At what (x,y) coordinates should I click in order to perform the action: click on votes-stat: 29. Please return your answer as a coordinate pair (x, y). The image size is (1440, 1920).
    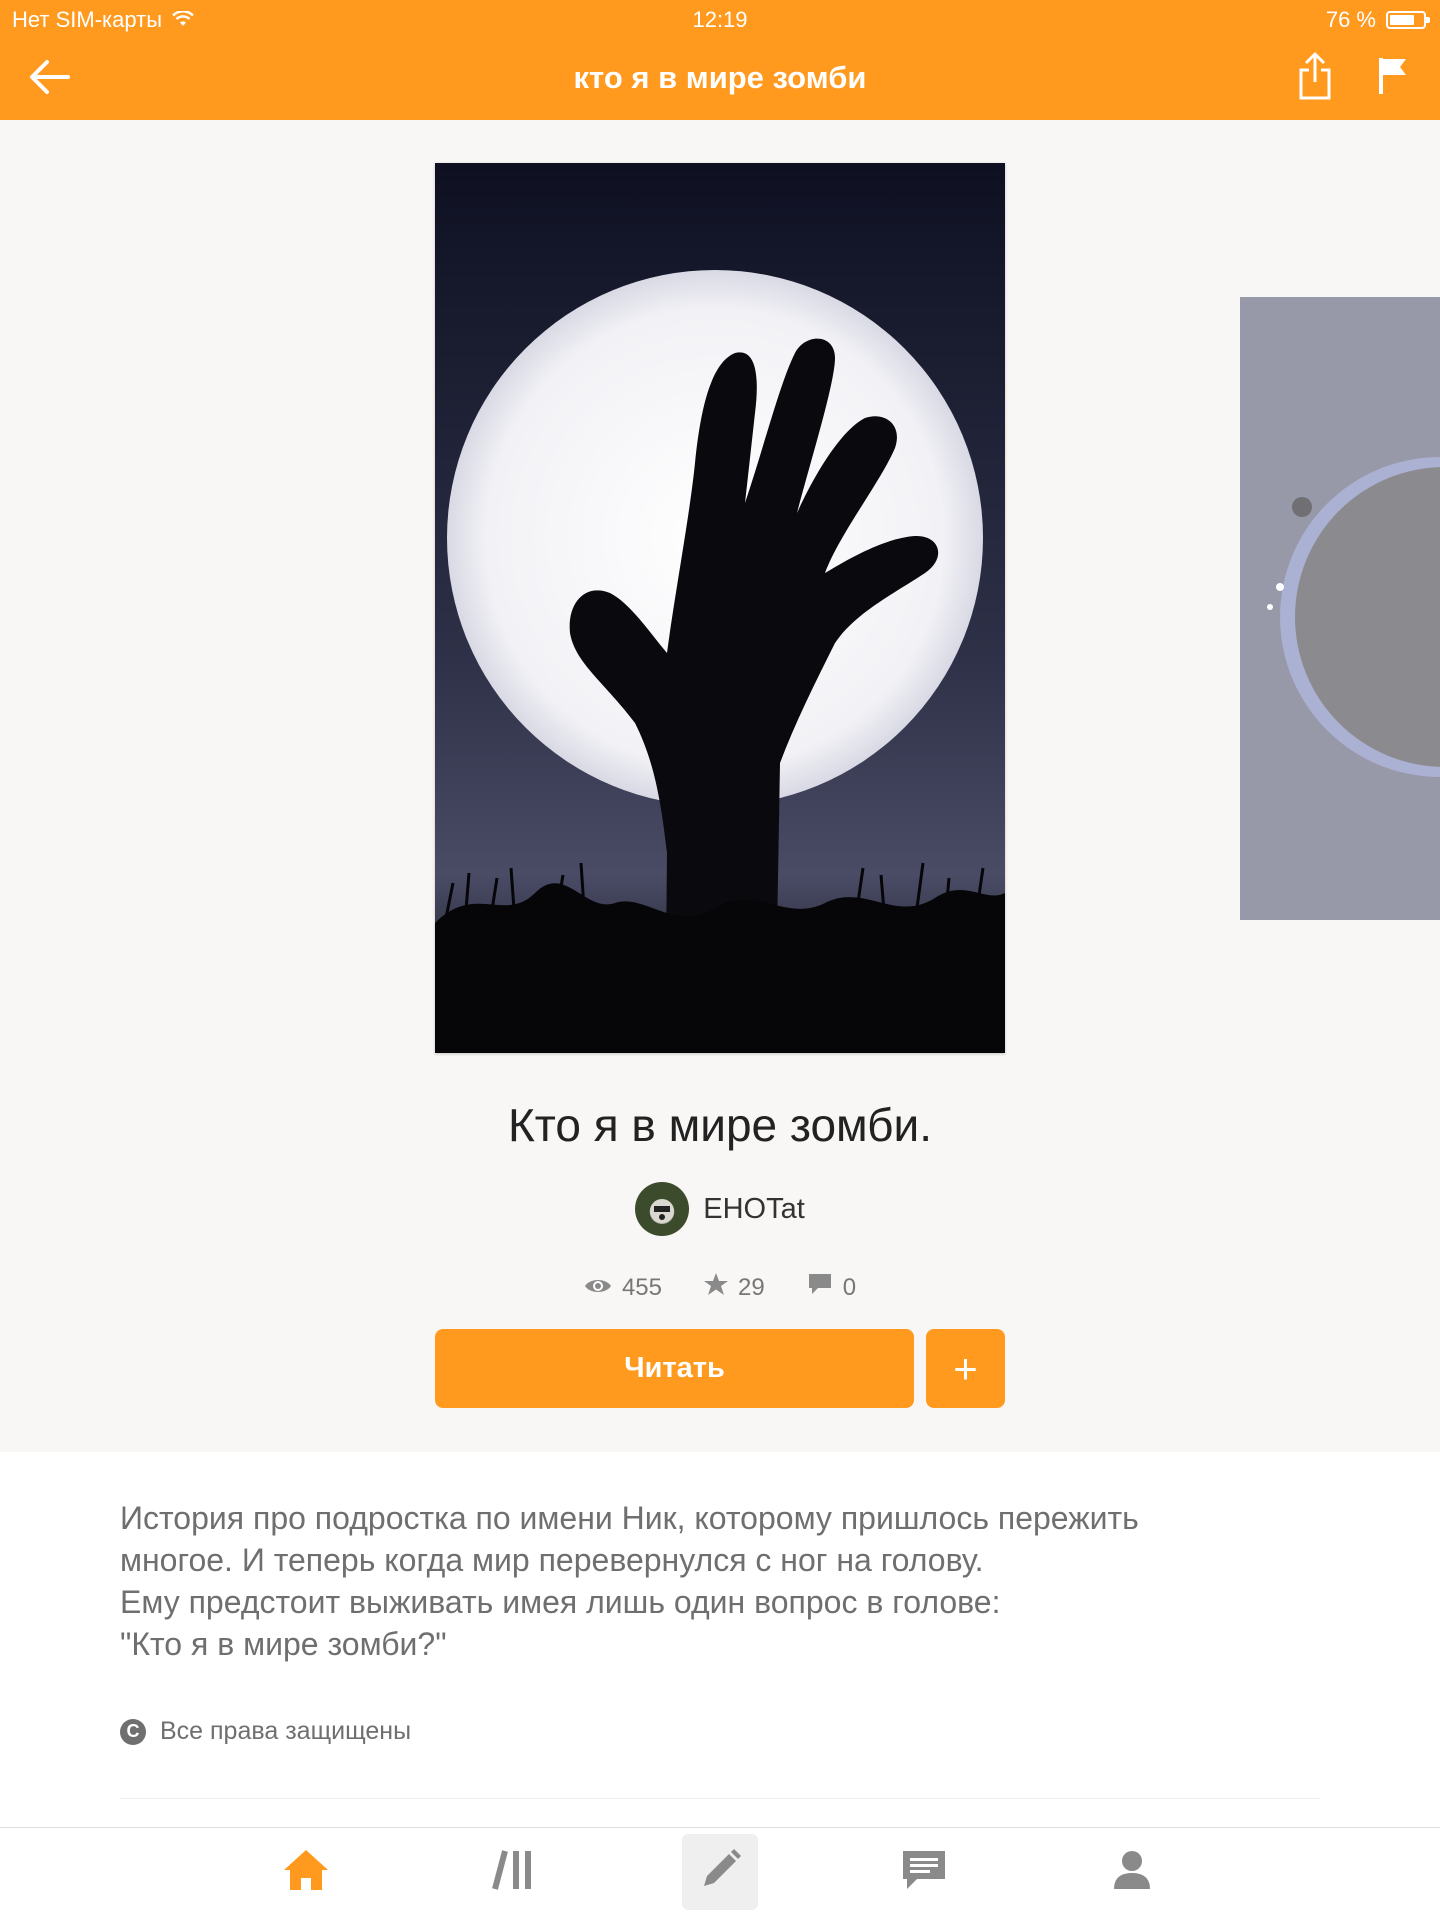
    Looking at the image, I should click on (734, 1287).